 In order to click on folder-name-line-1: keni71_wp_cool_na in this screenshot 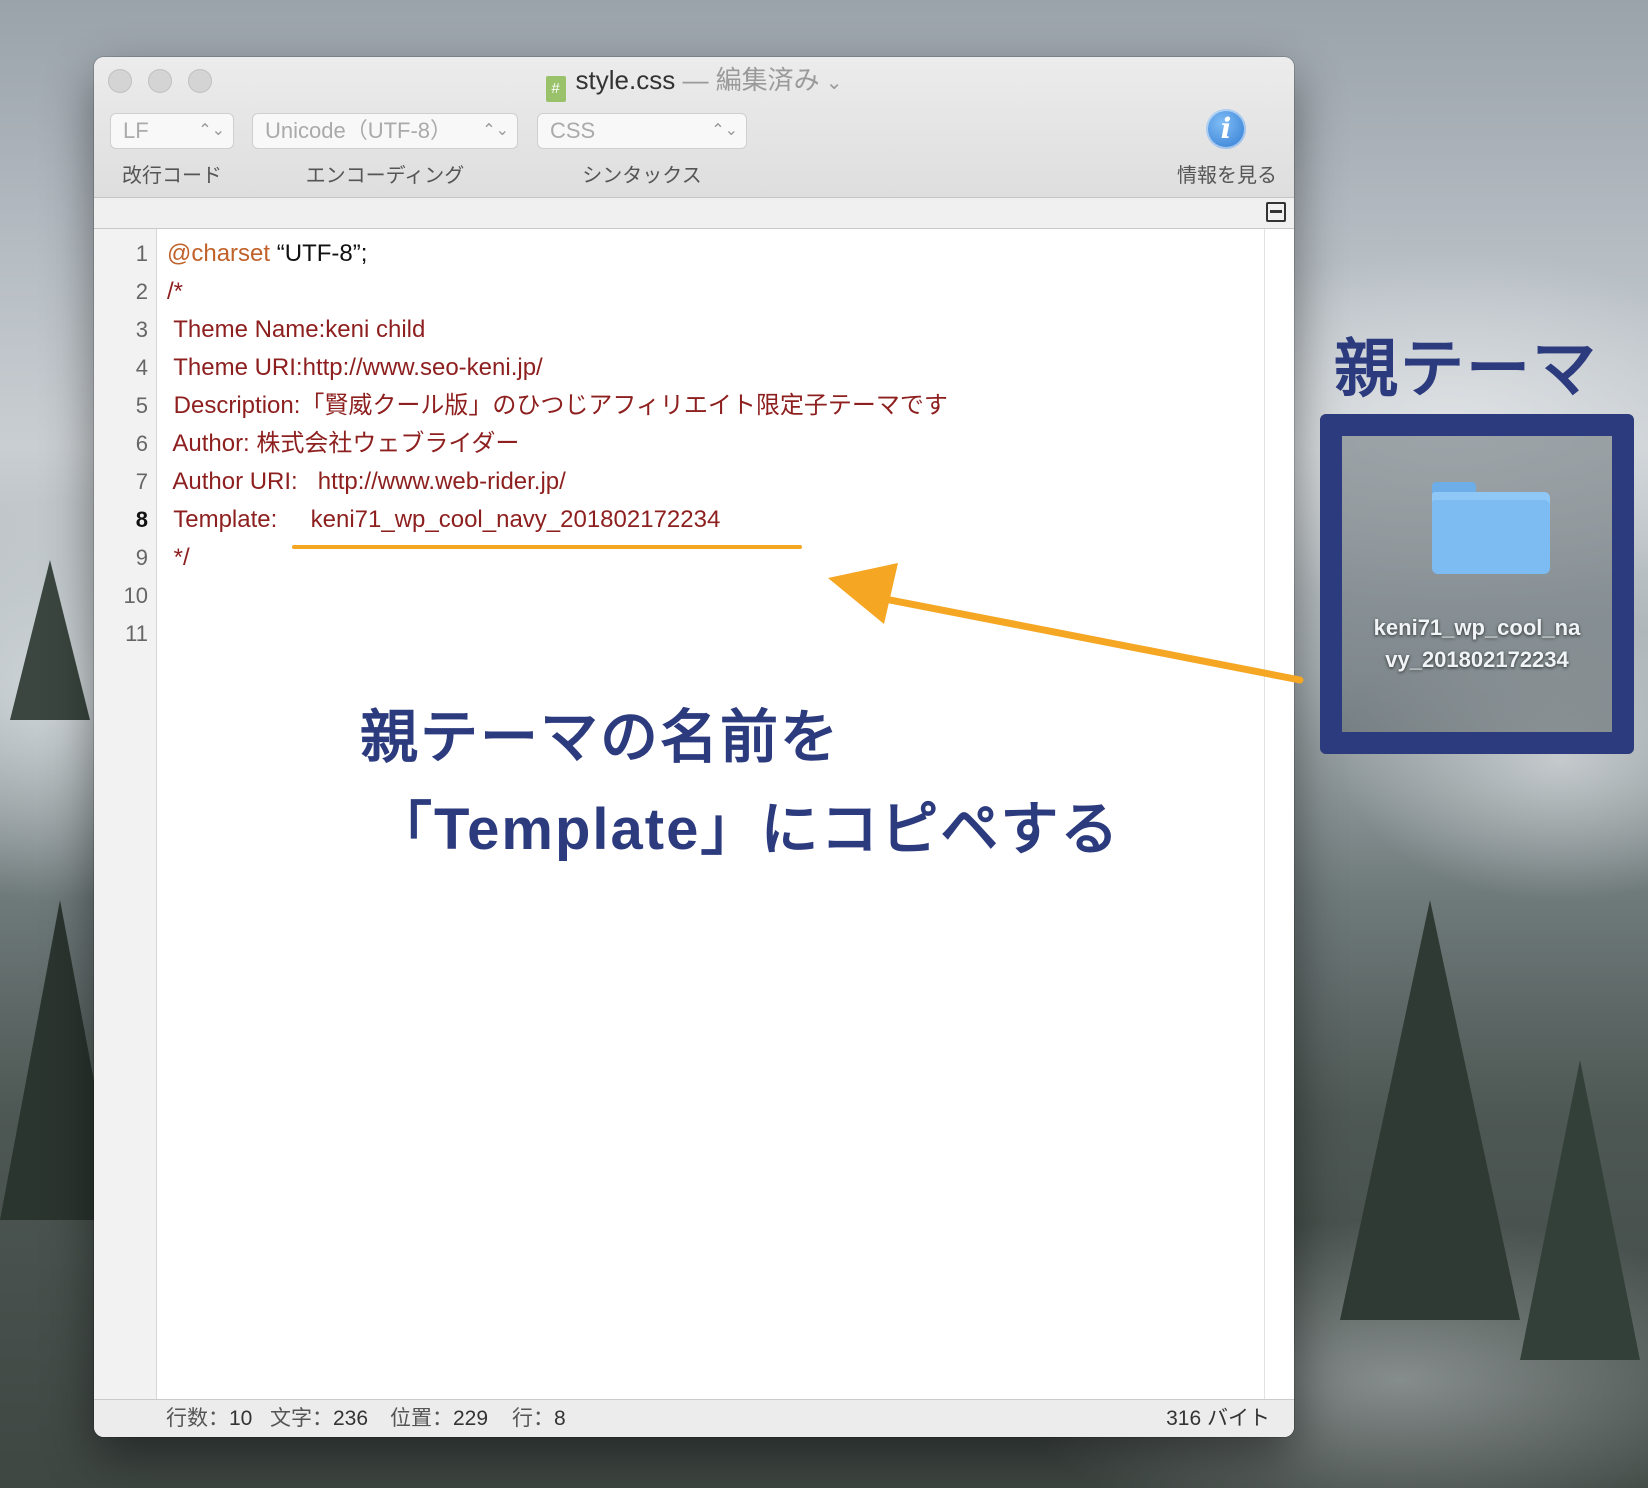, I will do `click(1477, 627)`.